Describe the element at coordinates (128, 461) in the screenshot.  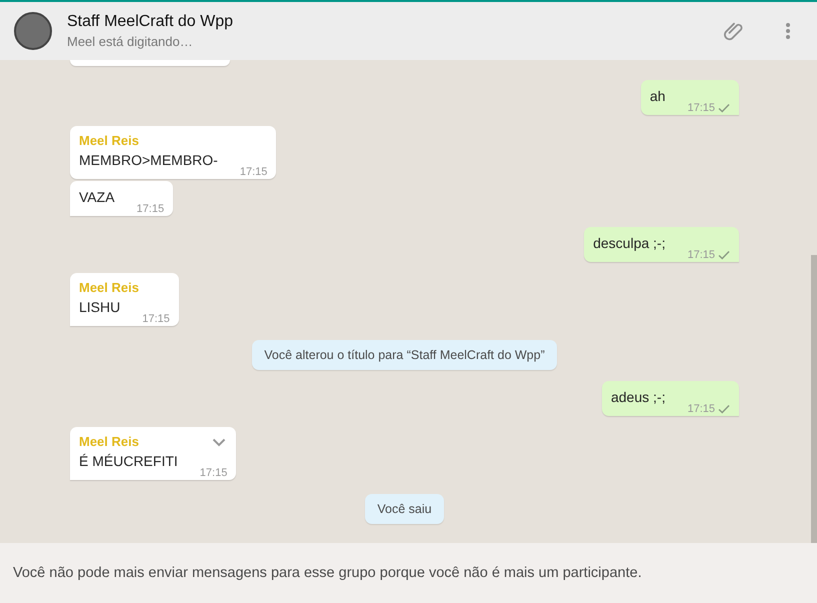
I see `message-text: É MÉUCREFITI` at that location.